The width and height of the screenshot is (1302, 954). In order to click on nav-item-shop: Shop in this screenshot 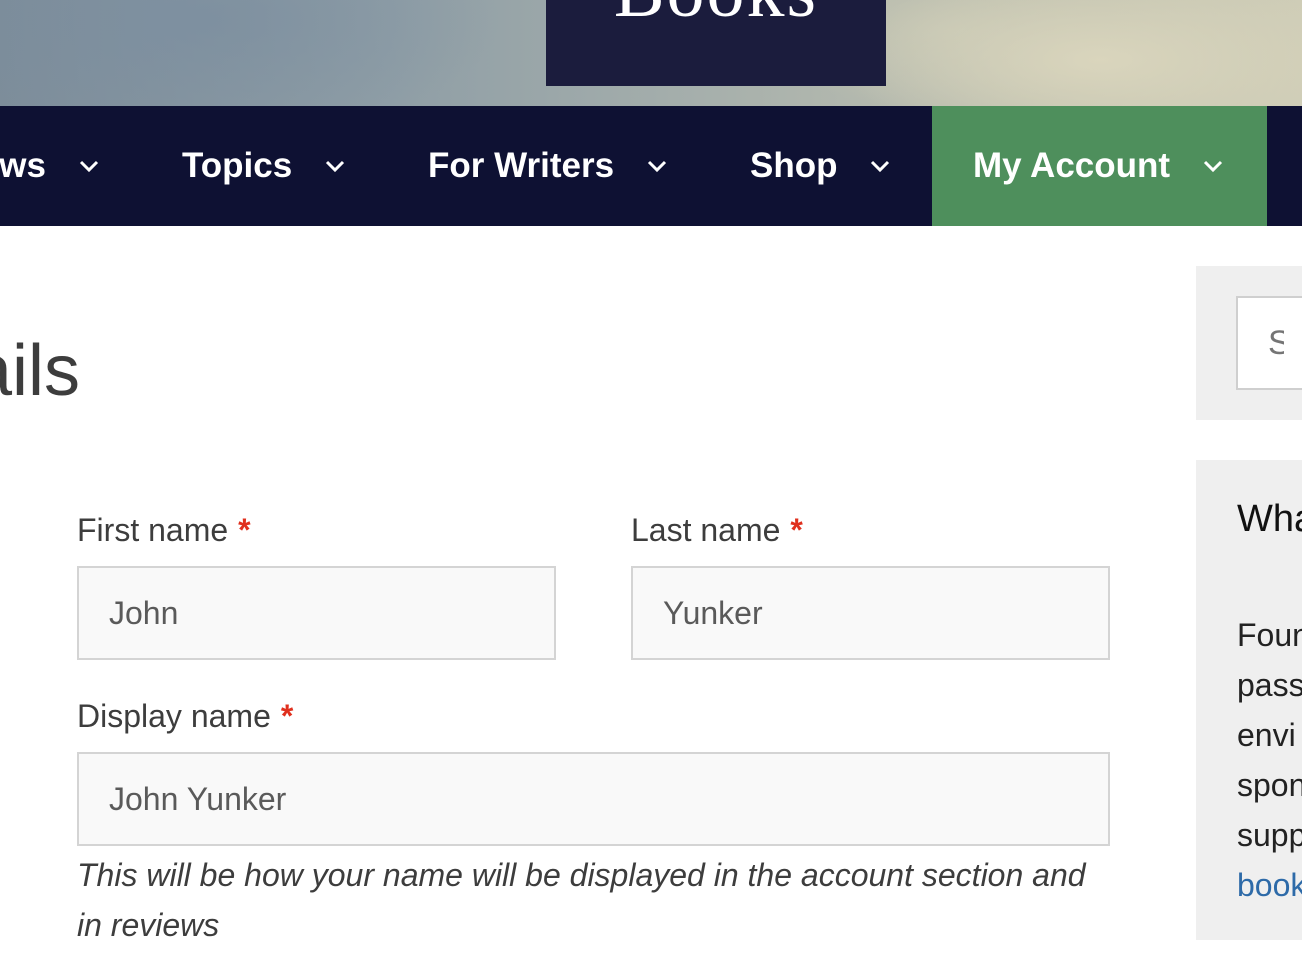, I will do `click(821, 166)`.